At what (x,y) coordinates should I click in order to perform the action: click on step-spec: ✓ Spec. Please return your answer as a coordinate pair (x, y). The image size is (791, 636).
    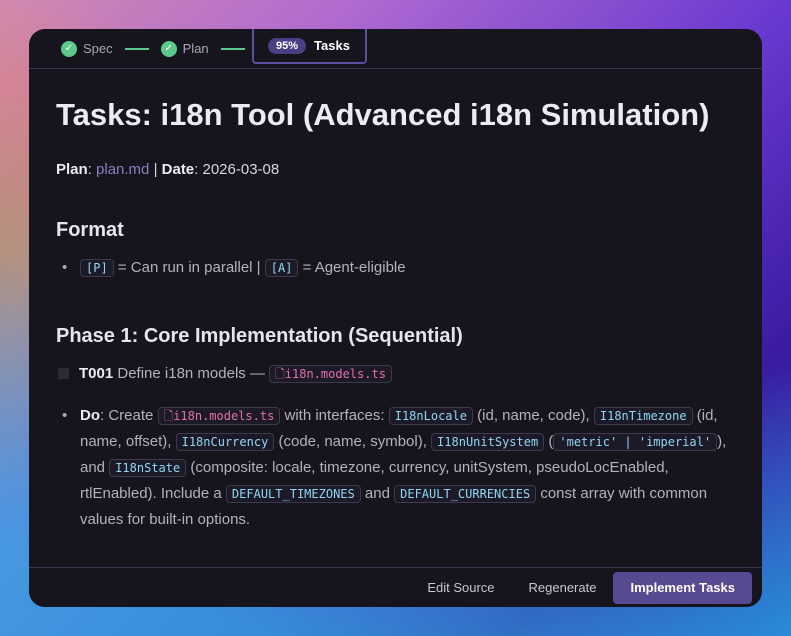
    Looking at the image, I should click on (87, 48).